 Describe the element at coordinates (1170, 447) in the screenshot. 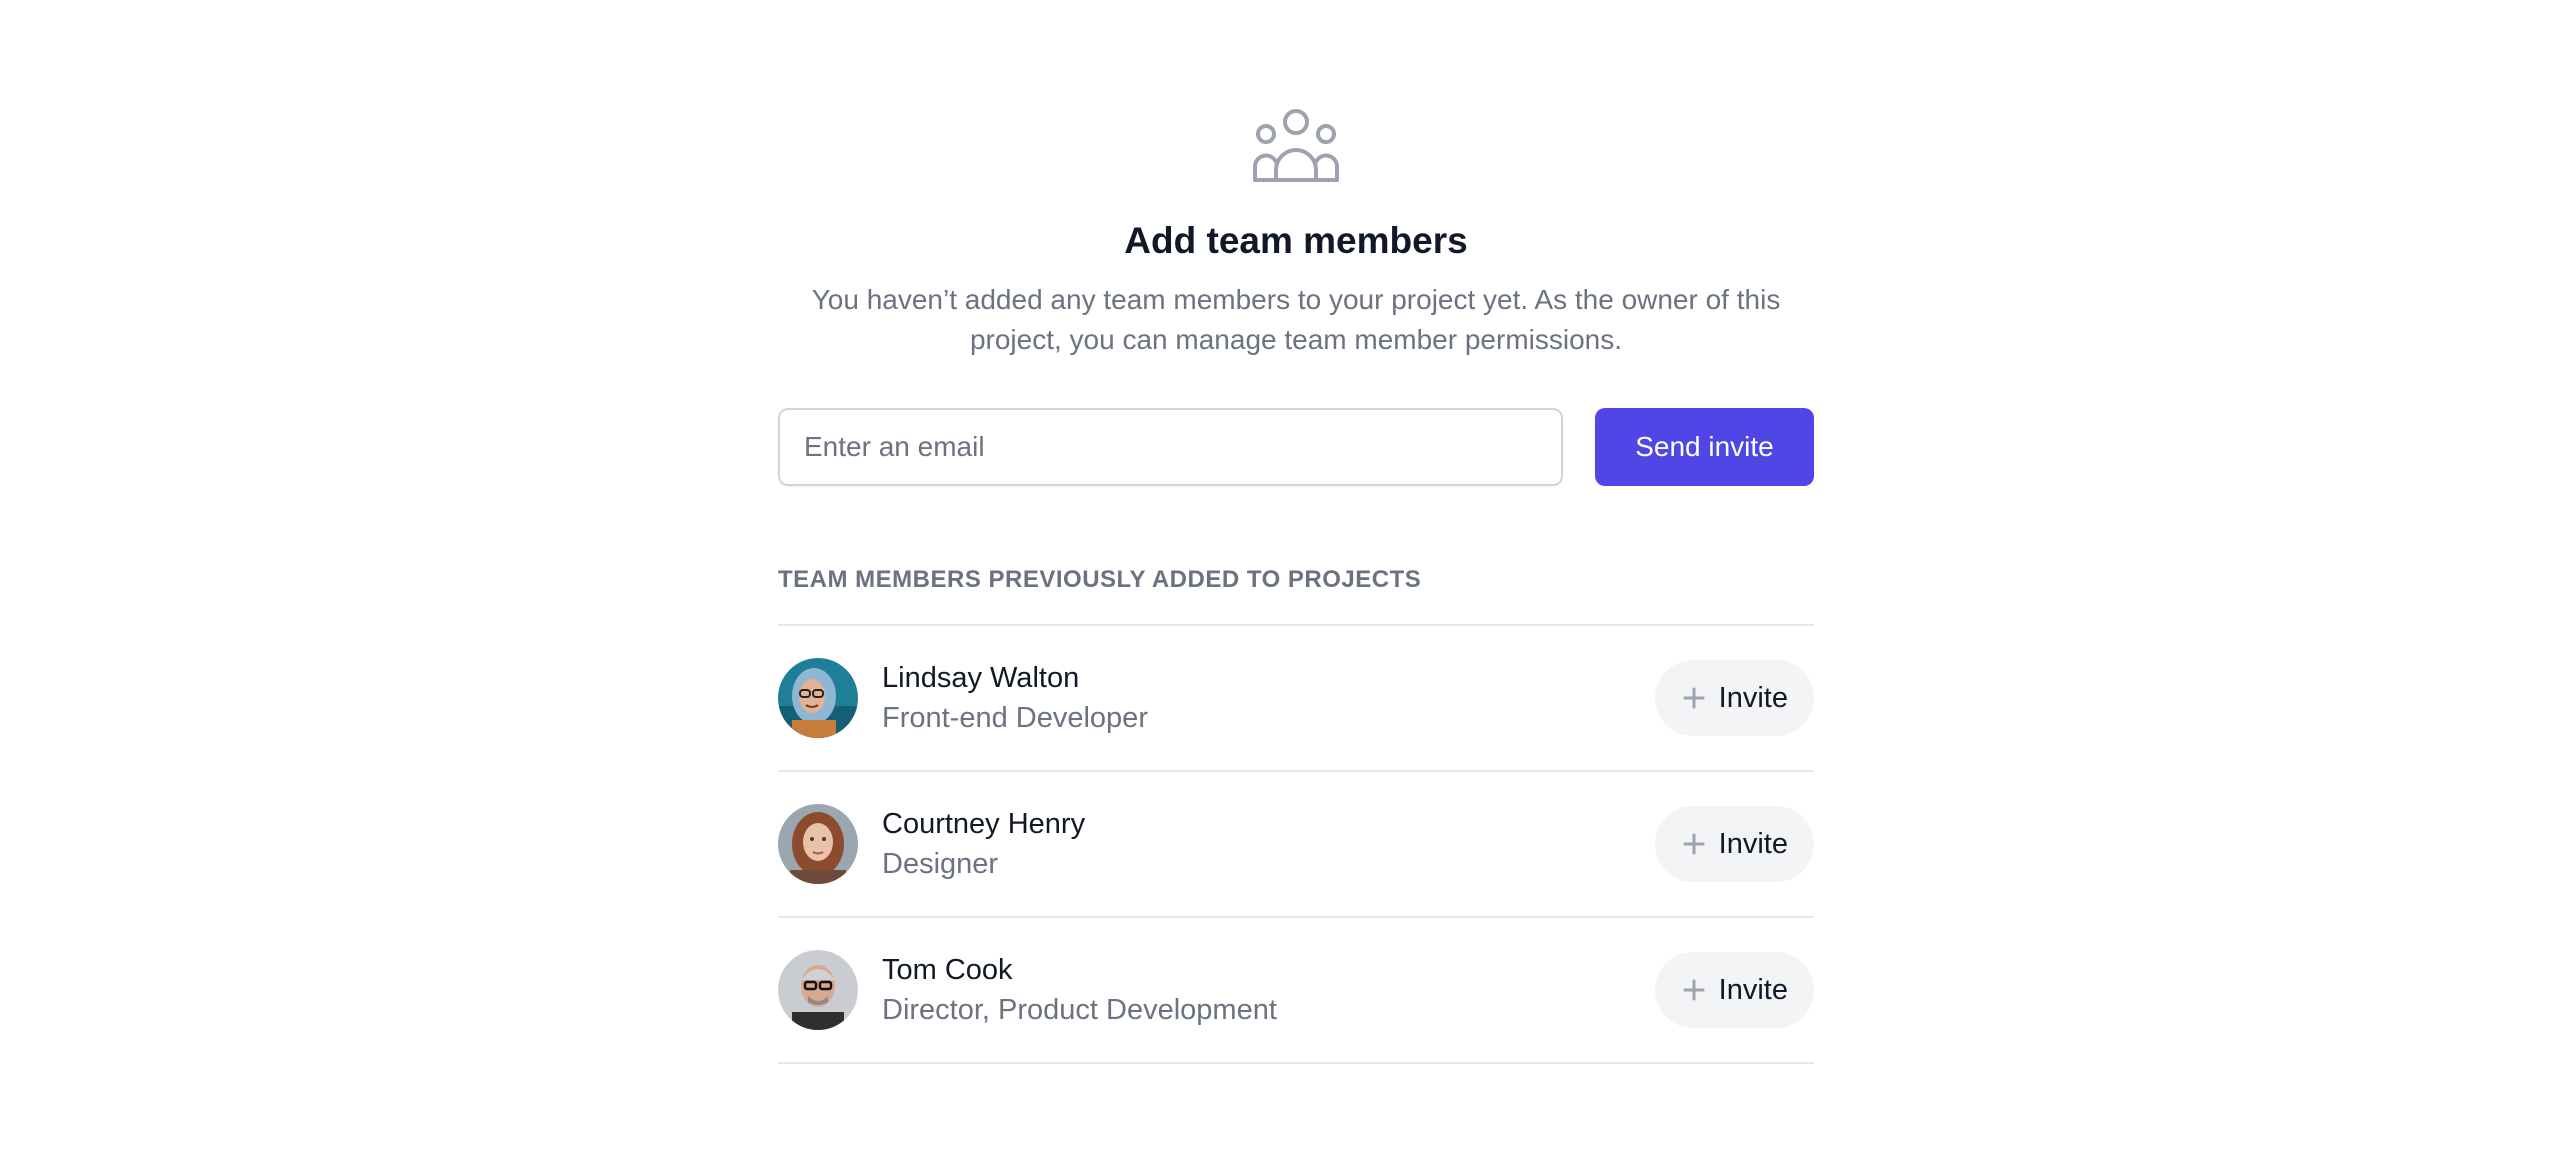

I see `email-input` at that location.